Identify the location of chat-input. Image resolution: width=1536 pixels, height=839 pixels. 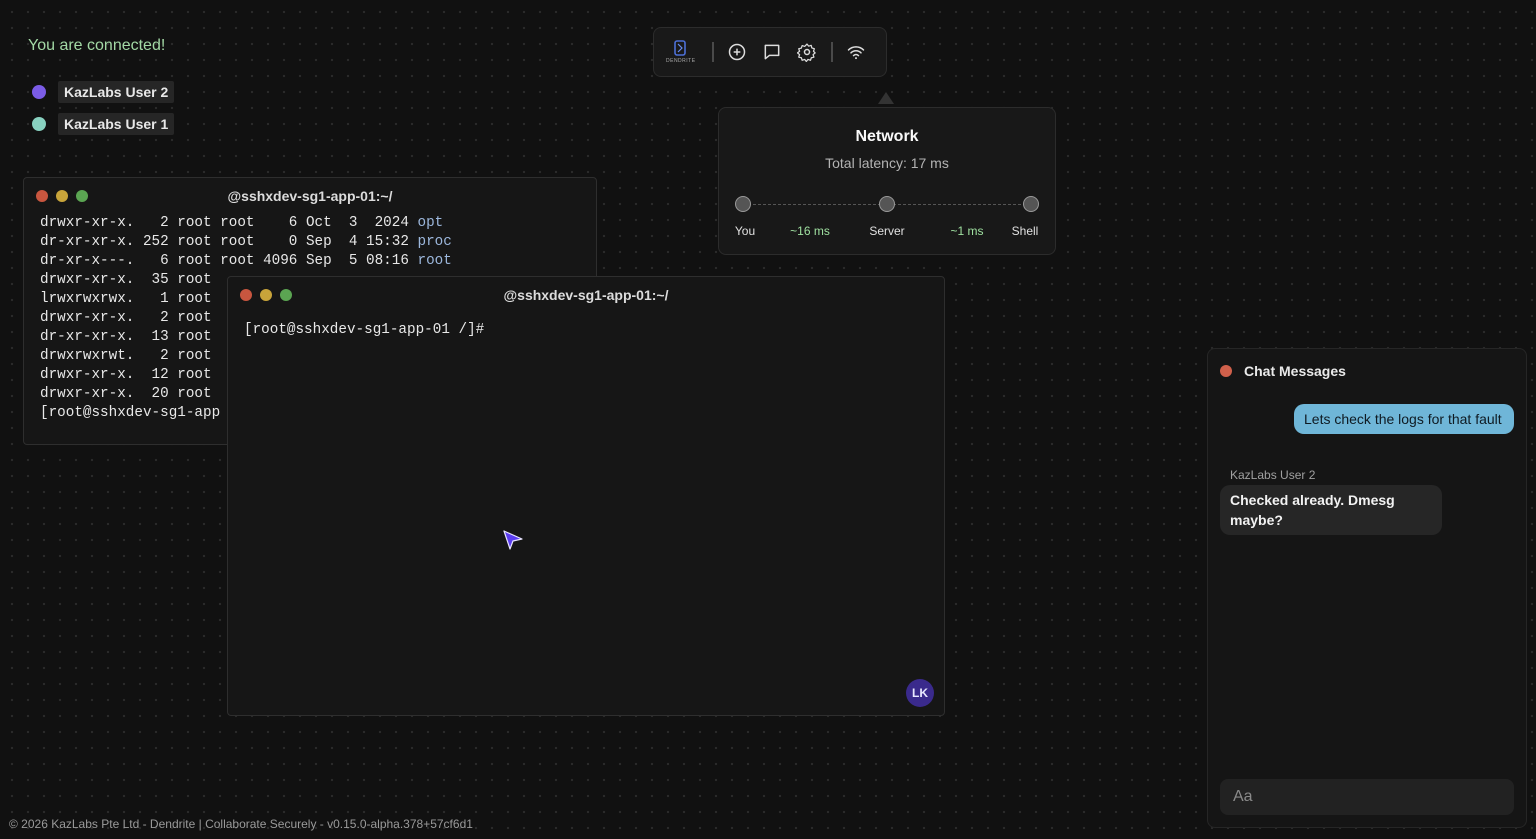
(1367, 797).